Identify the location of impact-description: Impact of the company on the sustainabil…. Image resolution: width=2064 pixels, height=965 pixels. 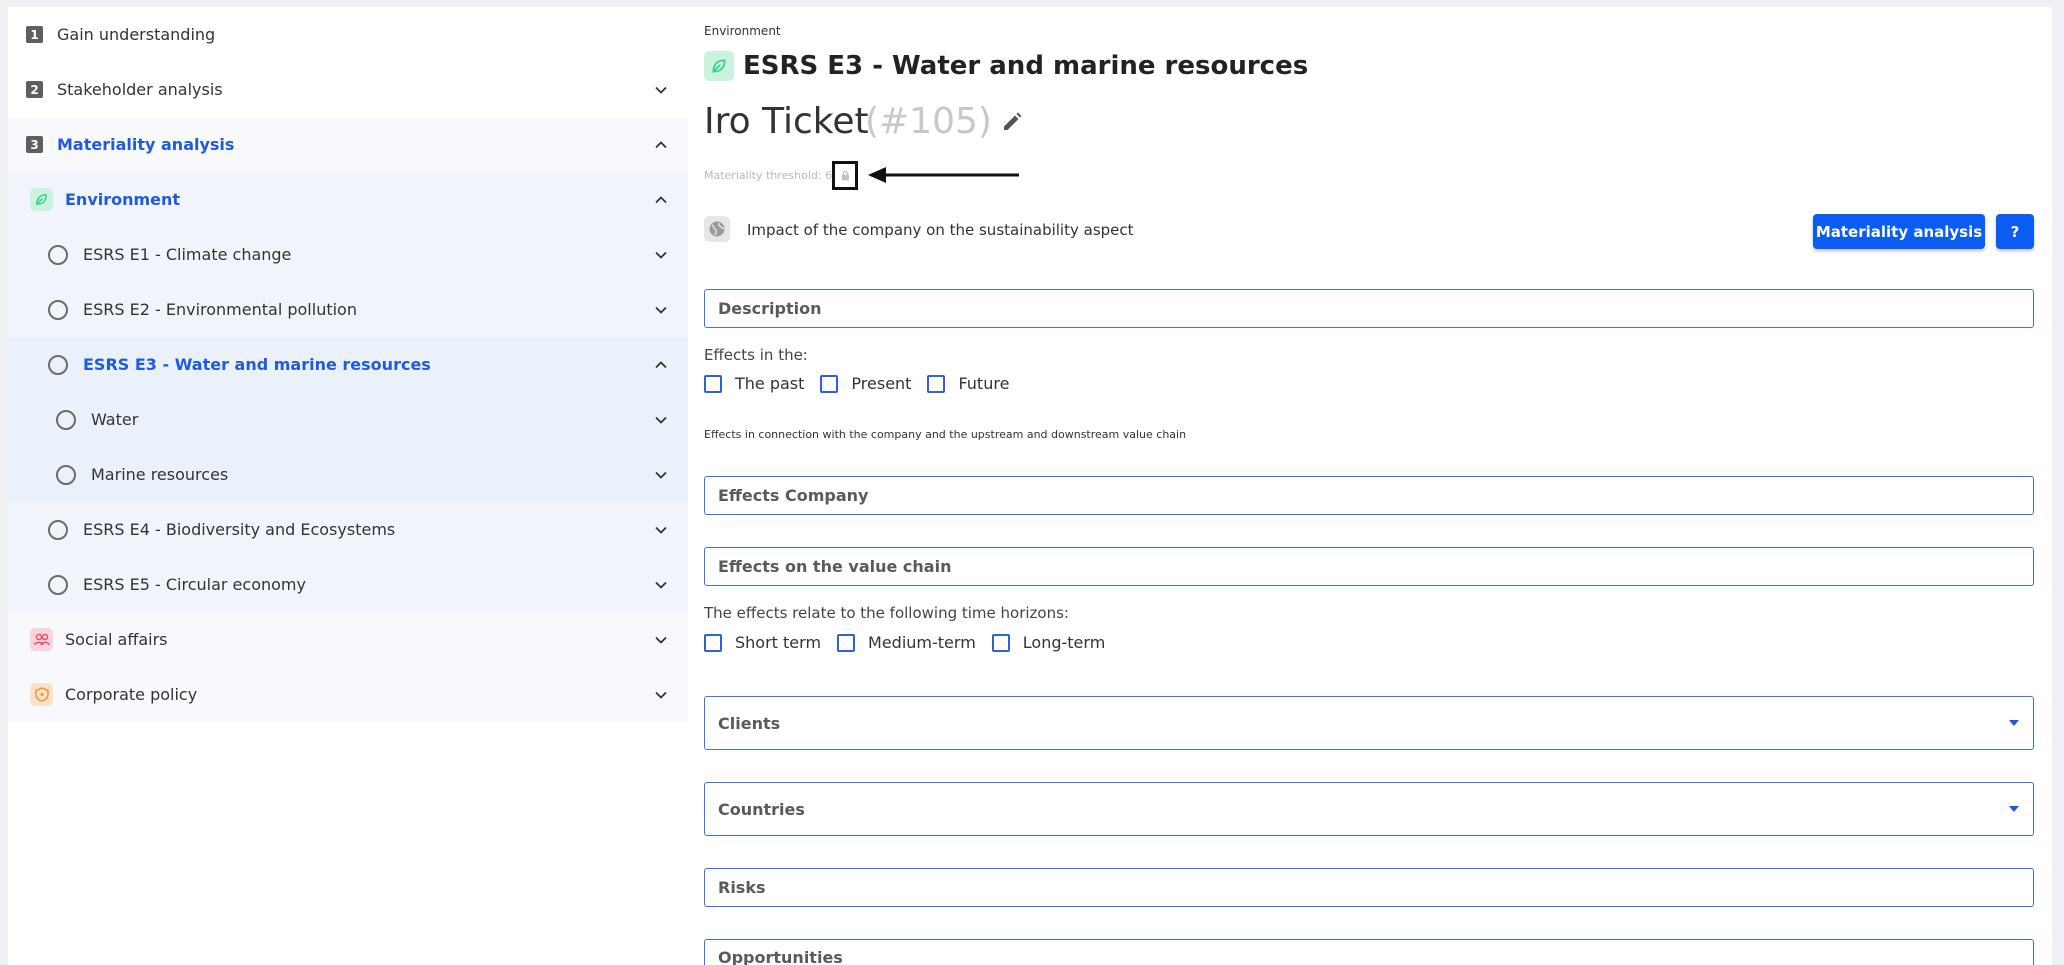
(940, 230).